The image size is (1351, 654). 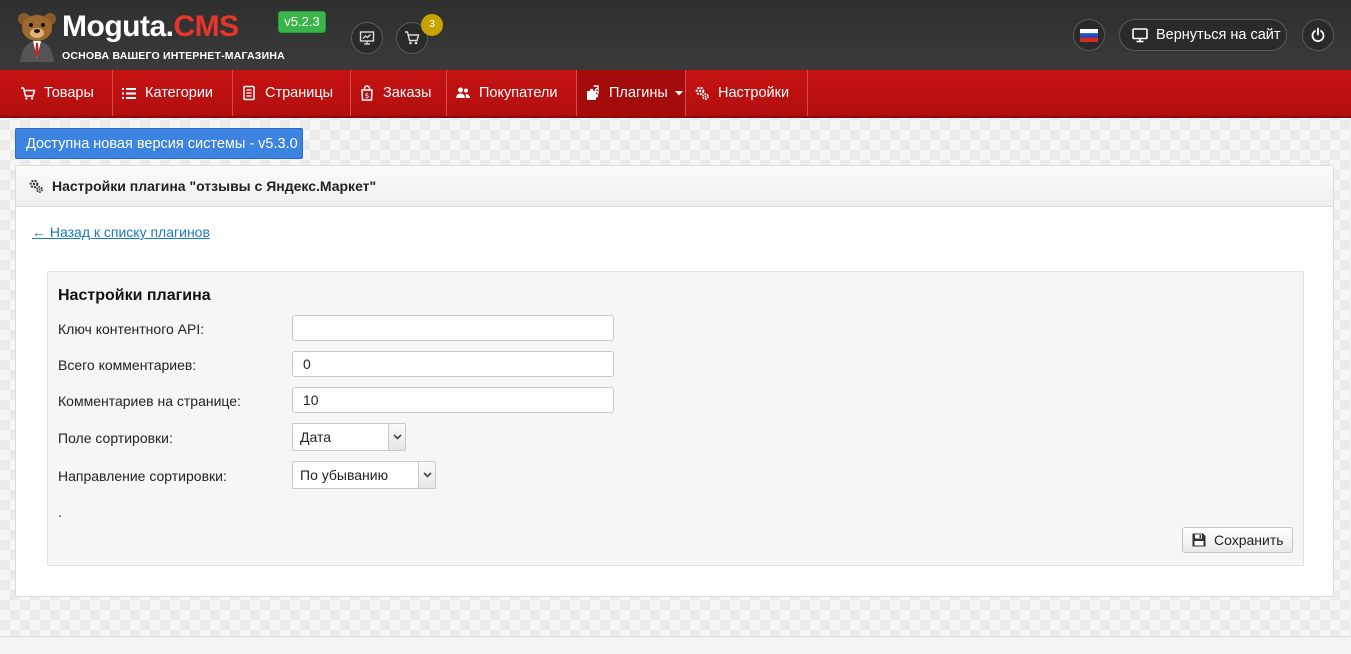 I want to click on return-to-site-button: Вернуться на сайт, so click(x=1203, y=35).